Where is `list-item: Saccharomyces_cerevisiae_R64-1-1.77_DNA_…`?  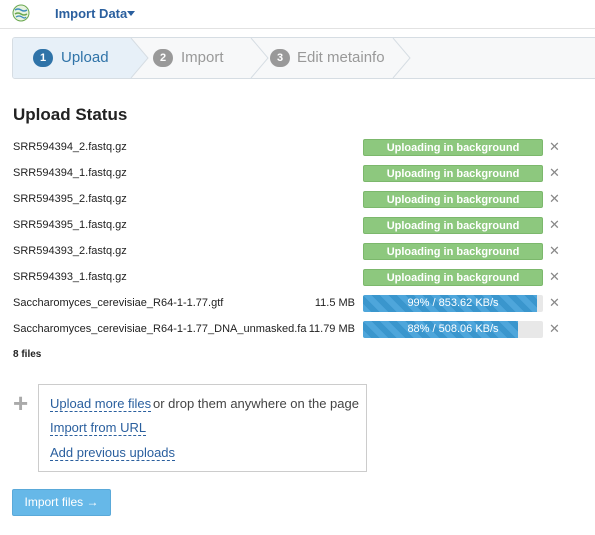
list-item: Saccharomyces_cerevisiae_R64-1-1.77_DNA_… is located at coordinates (297, 330).